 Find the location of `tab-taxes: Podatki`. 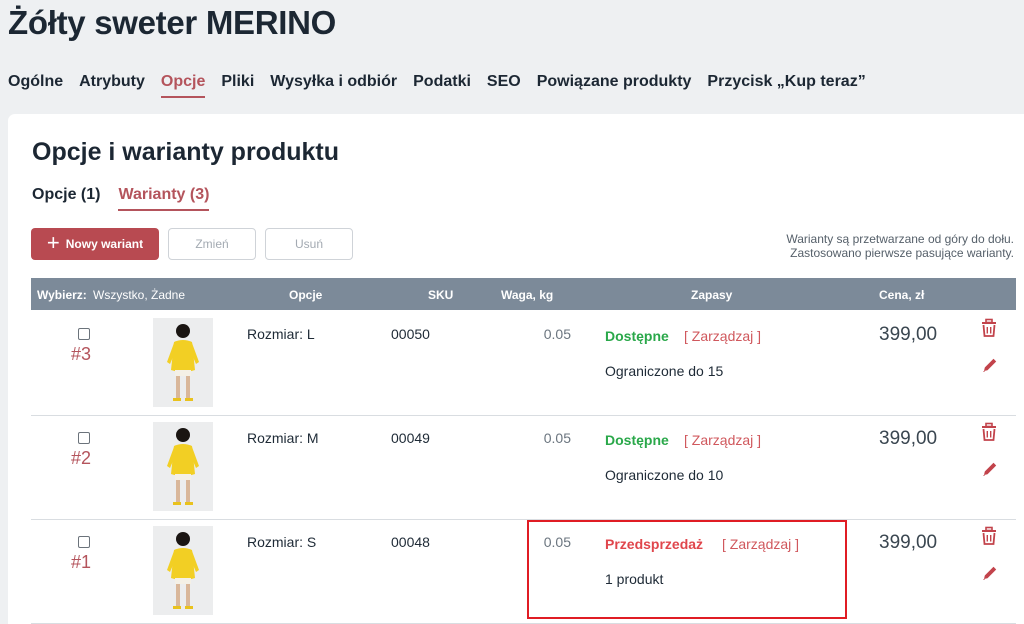

tab-taxes: Podatki is located at coordinates (442, 85).